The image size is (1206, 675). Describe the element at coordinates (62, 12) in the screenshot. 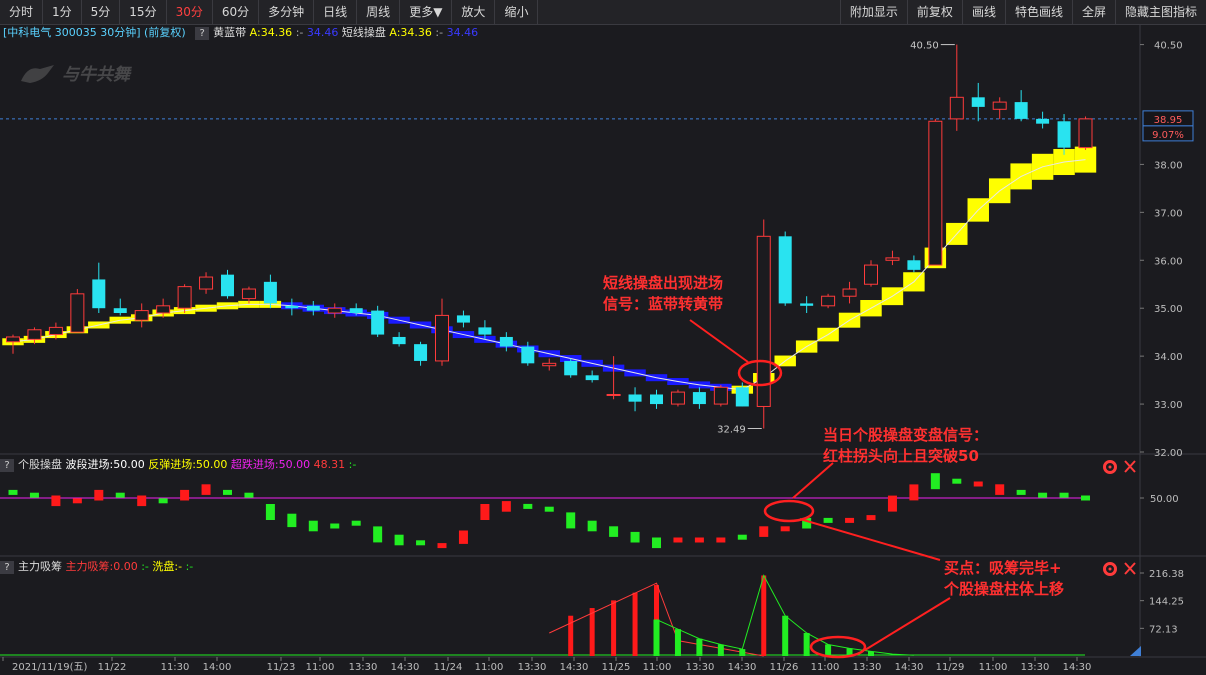

I see `toolbar-button: 1分` at that location.